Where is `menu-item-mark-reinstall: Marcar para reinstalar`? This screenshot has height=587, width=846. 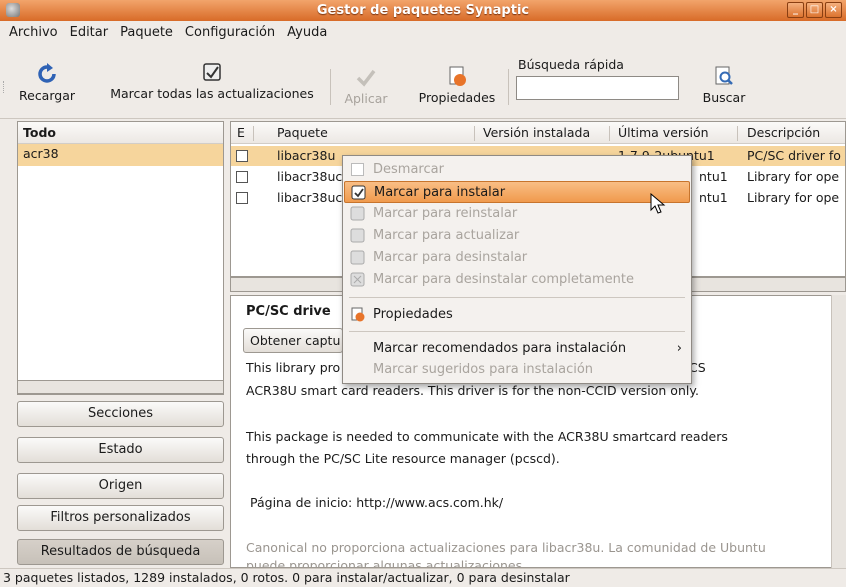
menu-item-mark-reinstall: Marcar para reinstalar is located at coordinates (517, 214).